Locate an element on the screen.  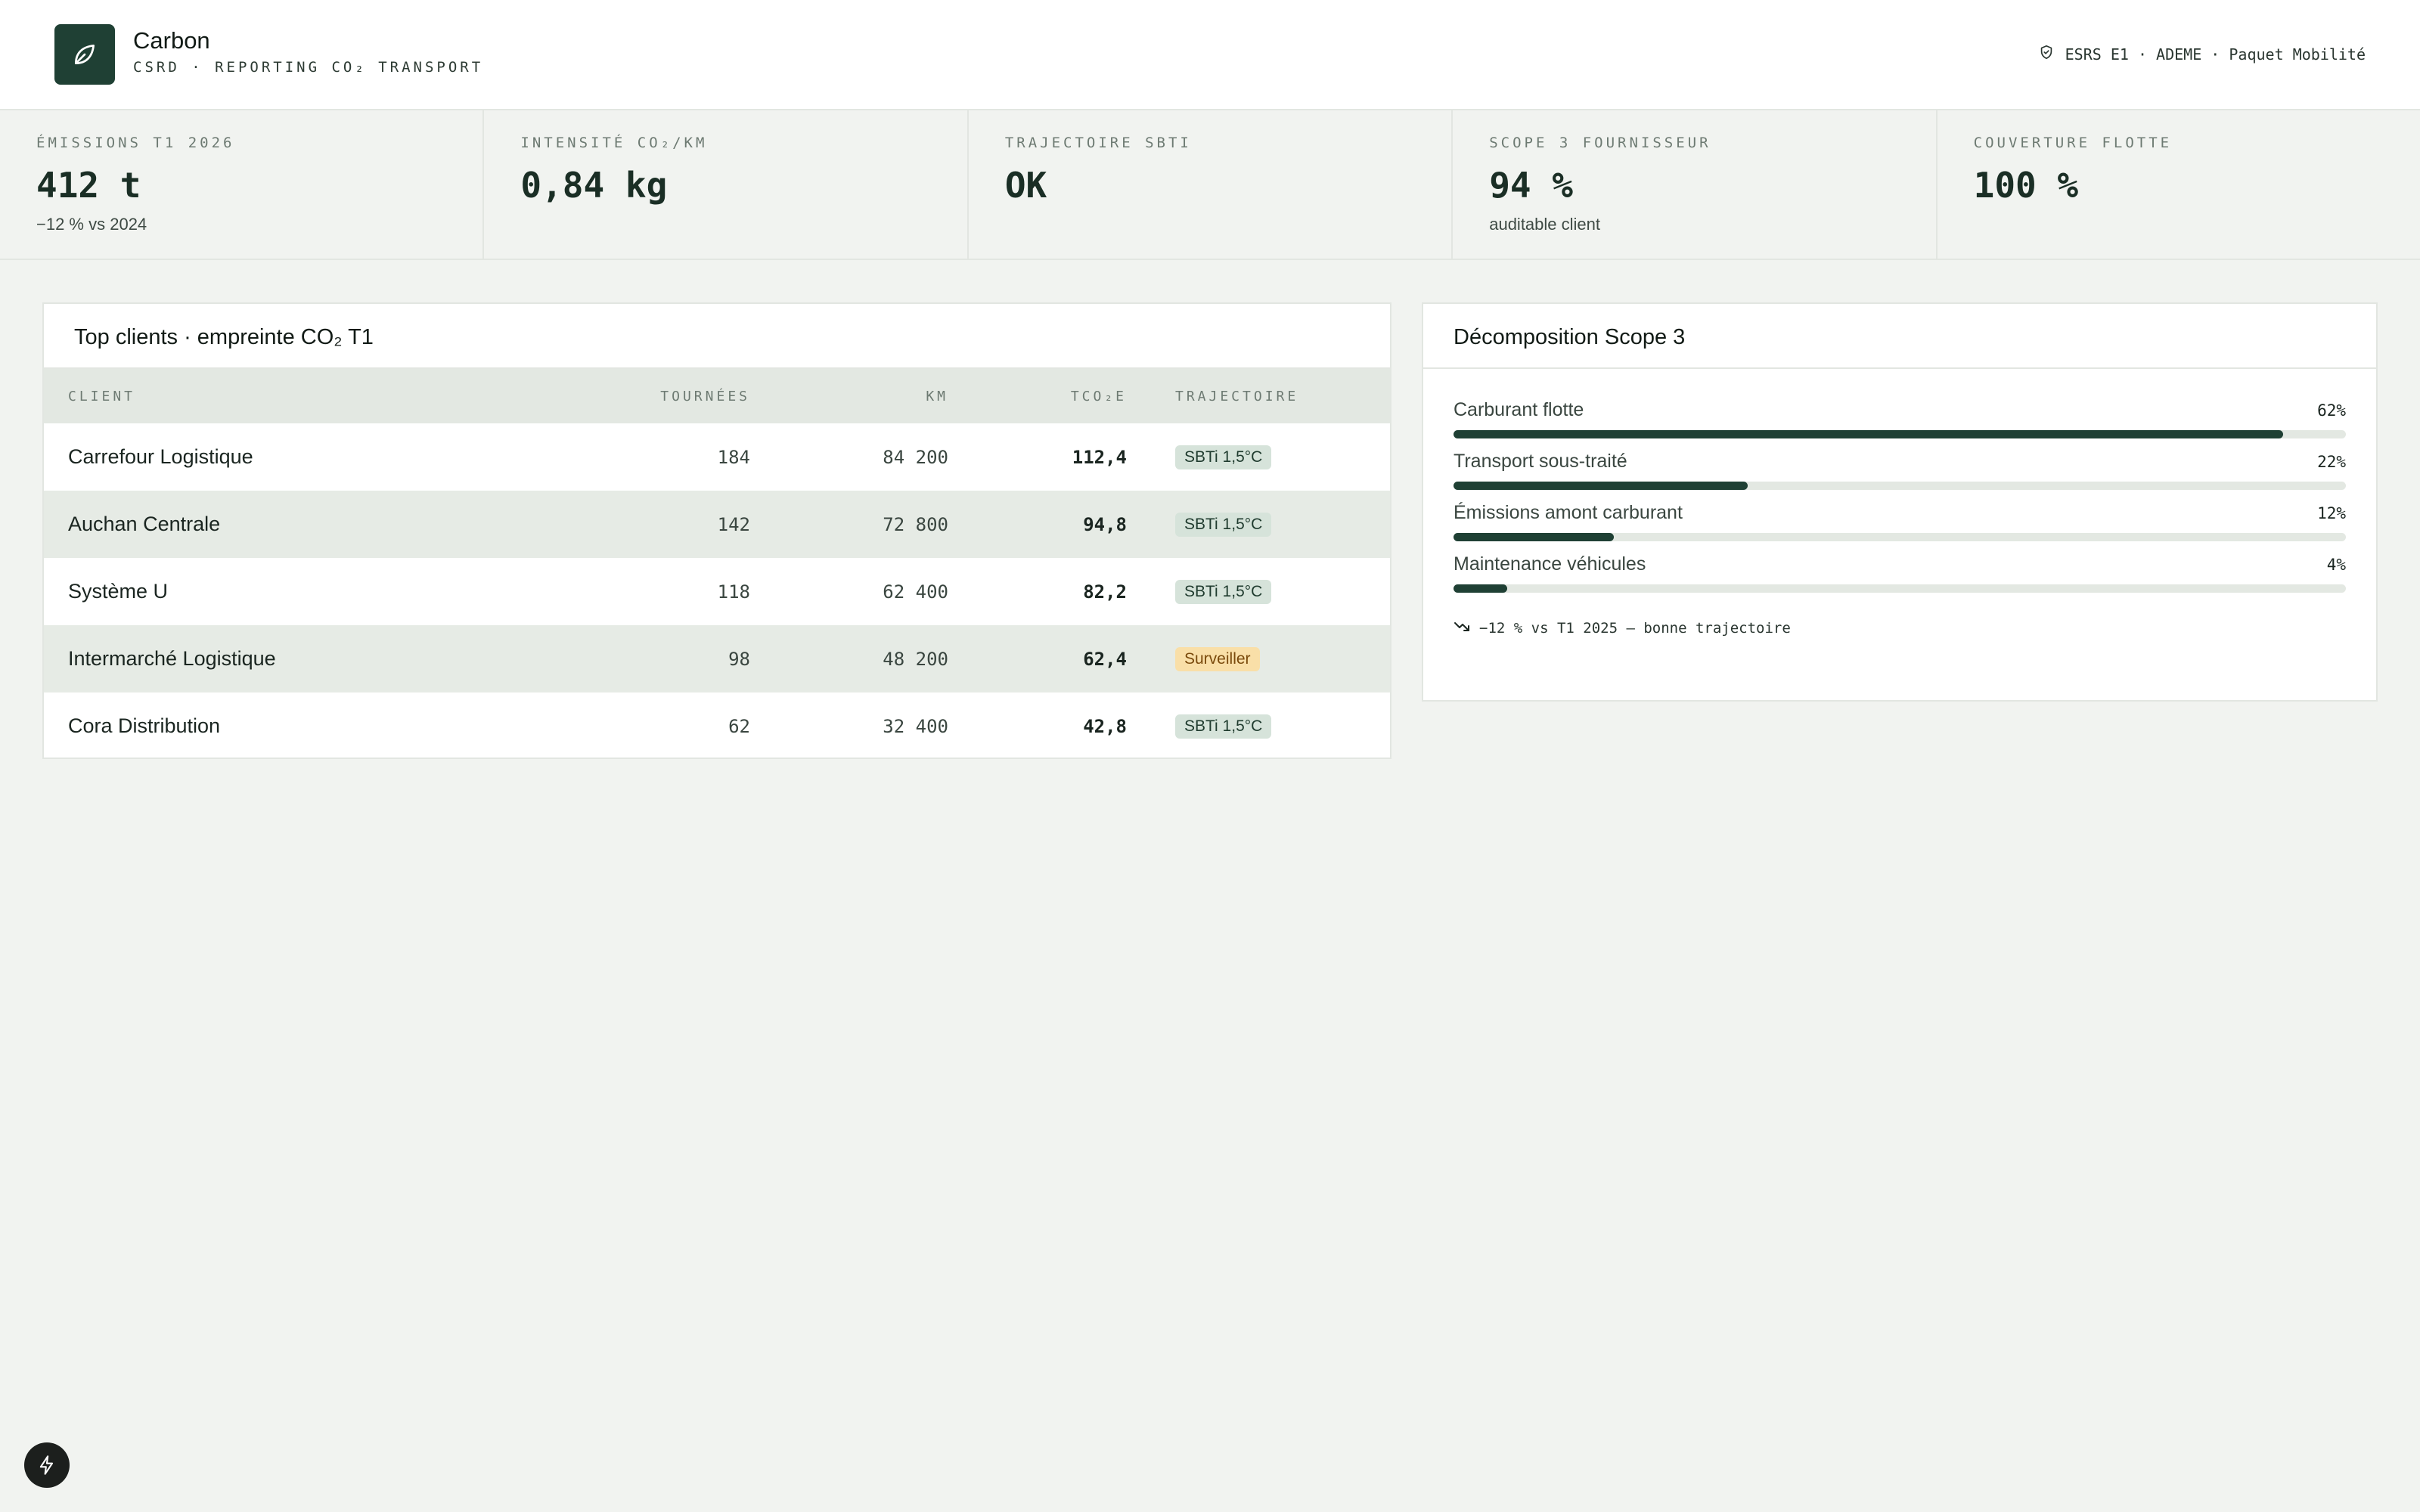
trend-down-icon is located at coordinates (1462, 628).